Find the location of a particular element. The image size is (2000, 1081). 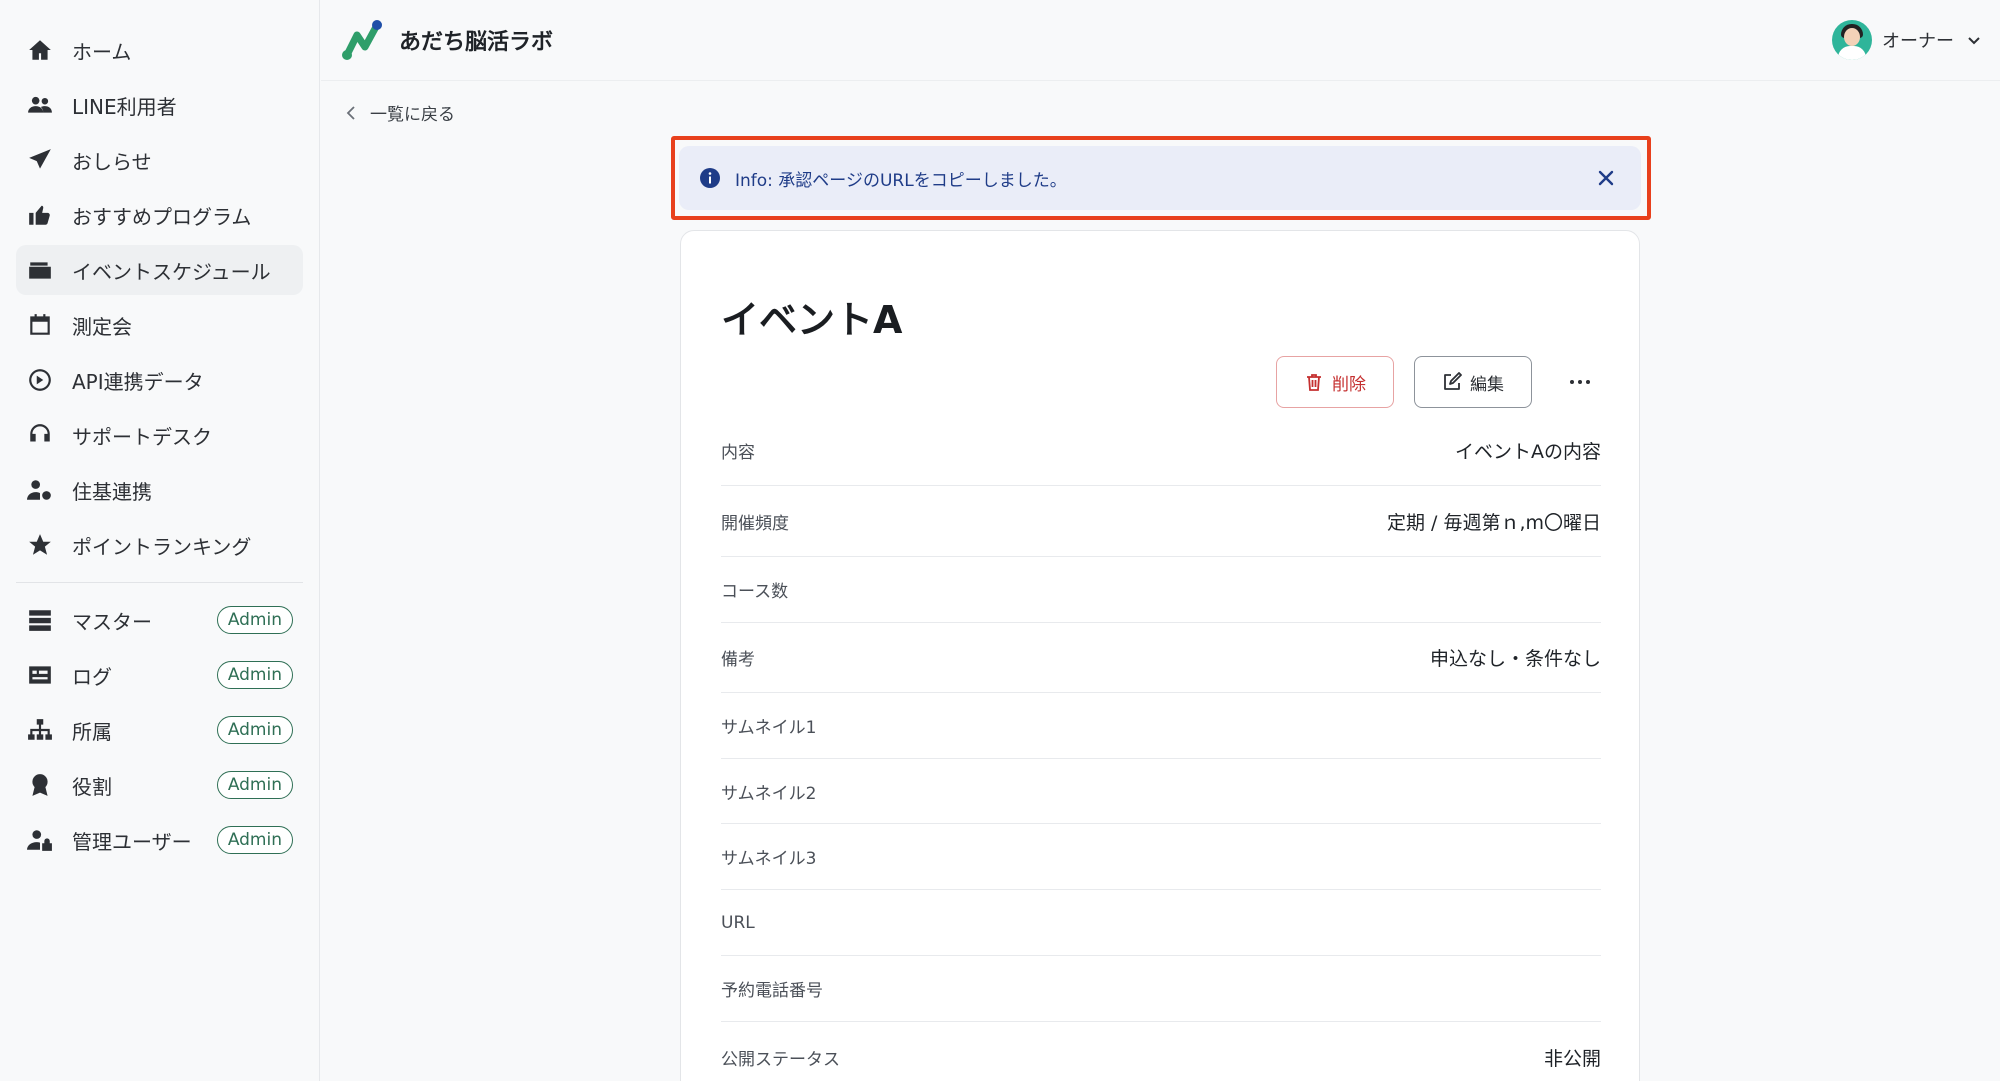

row-label: 内容 is located at coordinates (738, 453).